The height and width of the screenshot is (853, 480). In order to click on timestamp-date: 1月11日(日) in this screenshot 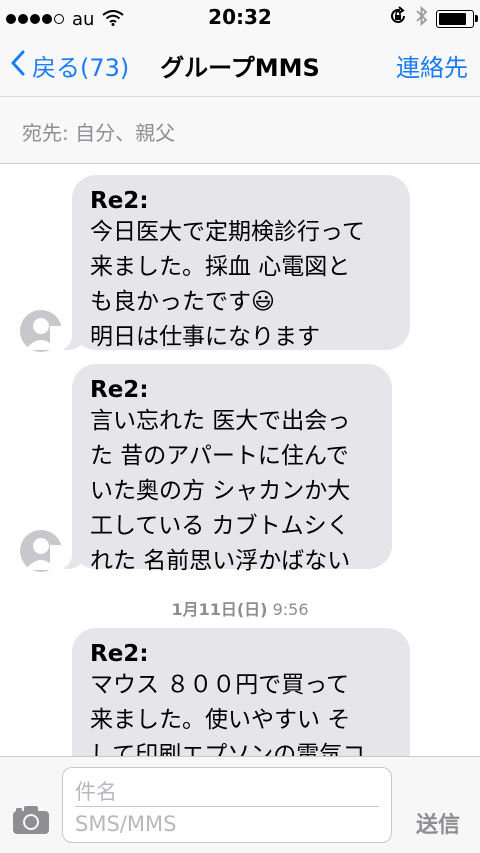, I will do `click(219, 609)`.